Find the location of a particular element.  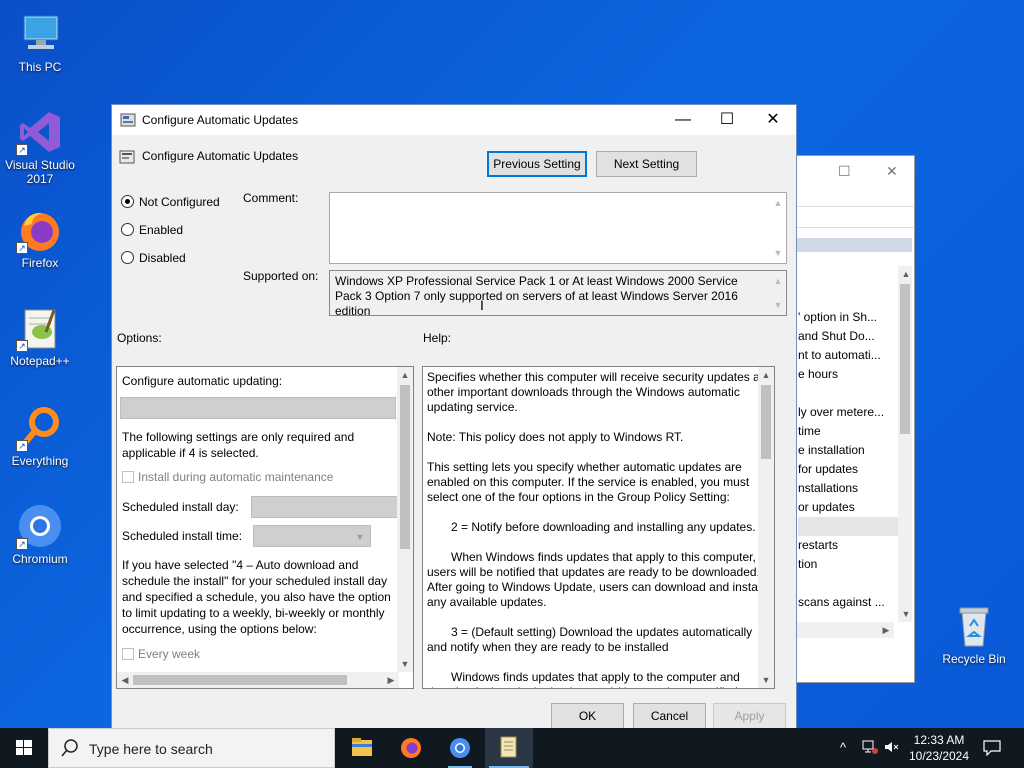

minimize-button: — is located at coordinates (683, 120).